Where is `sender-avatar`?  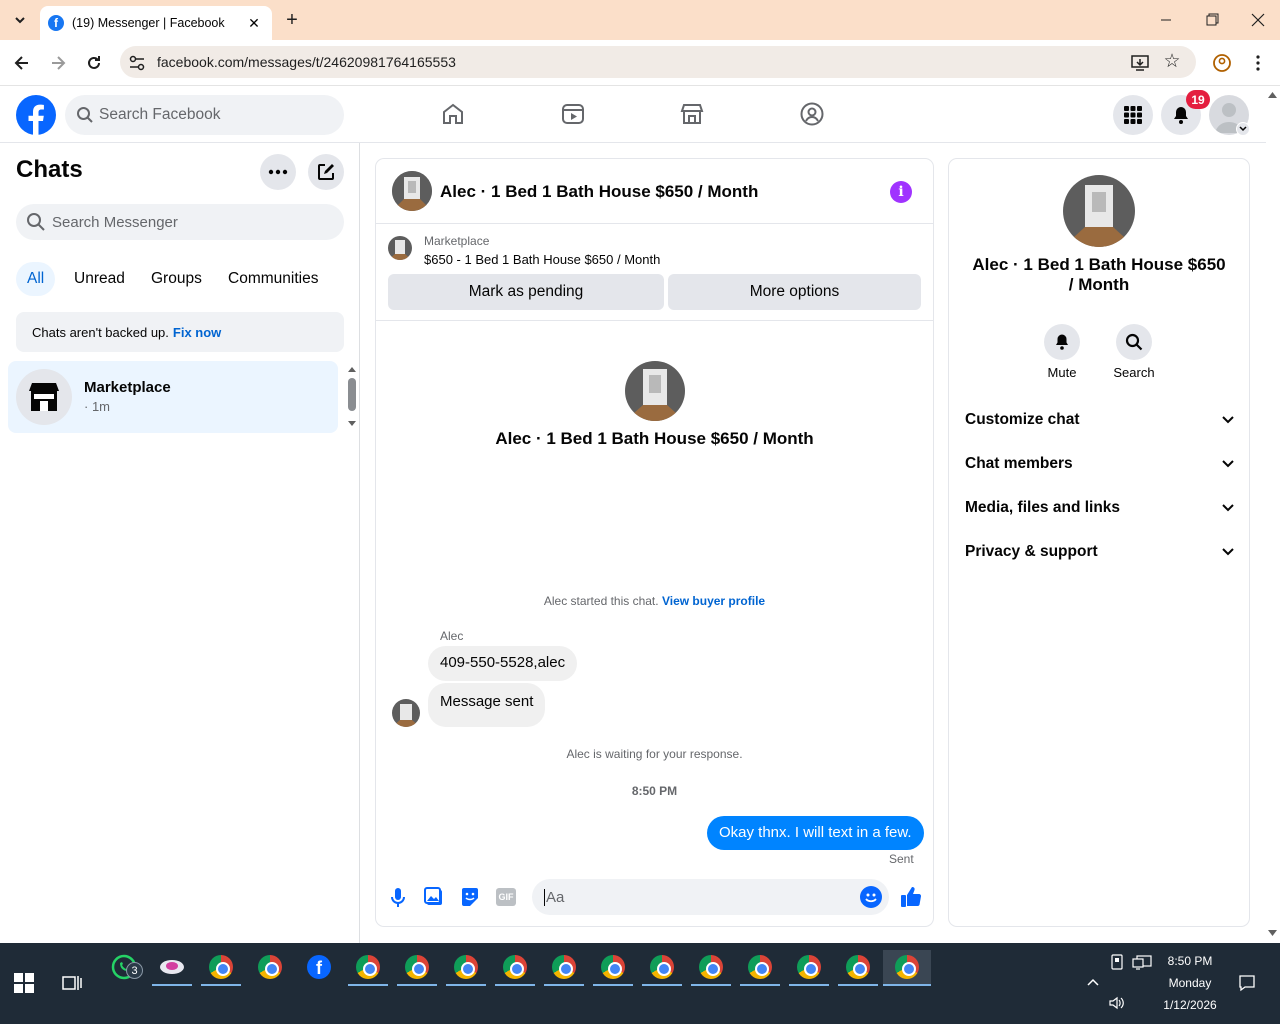 sender-avatar is located at coordinates (406, 713).